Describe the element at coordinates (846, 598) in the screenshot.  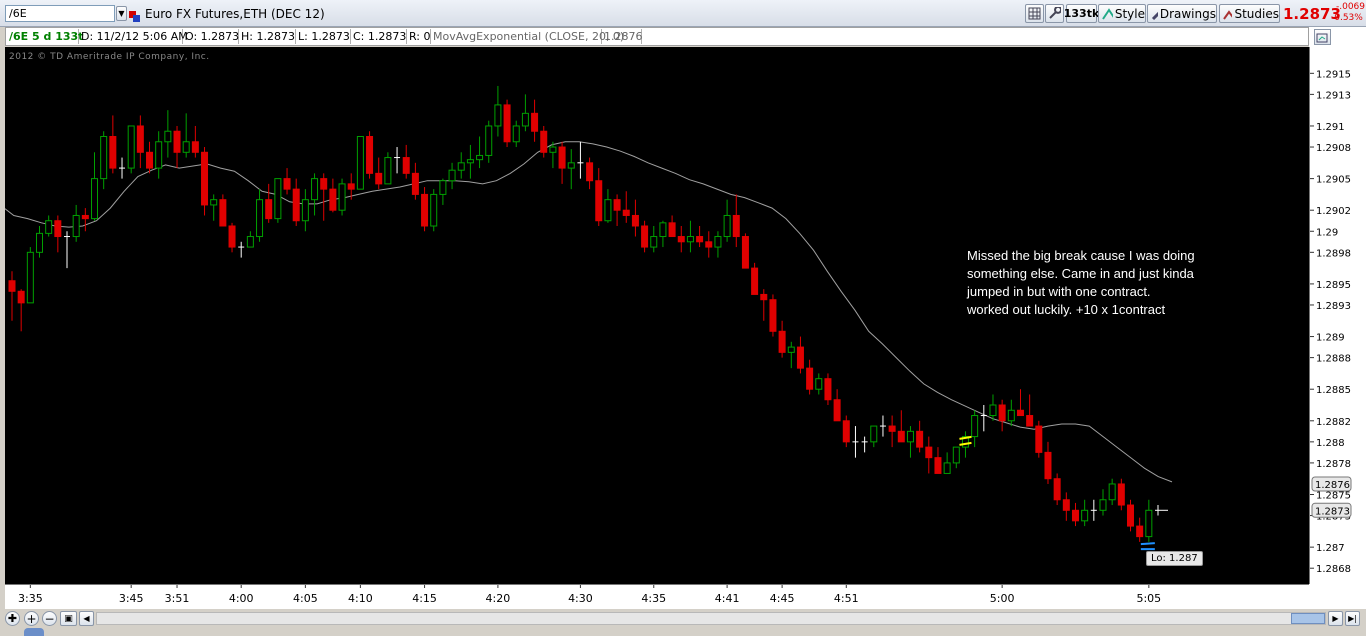
I see `time-tick-label: 4:51` at that location.